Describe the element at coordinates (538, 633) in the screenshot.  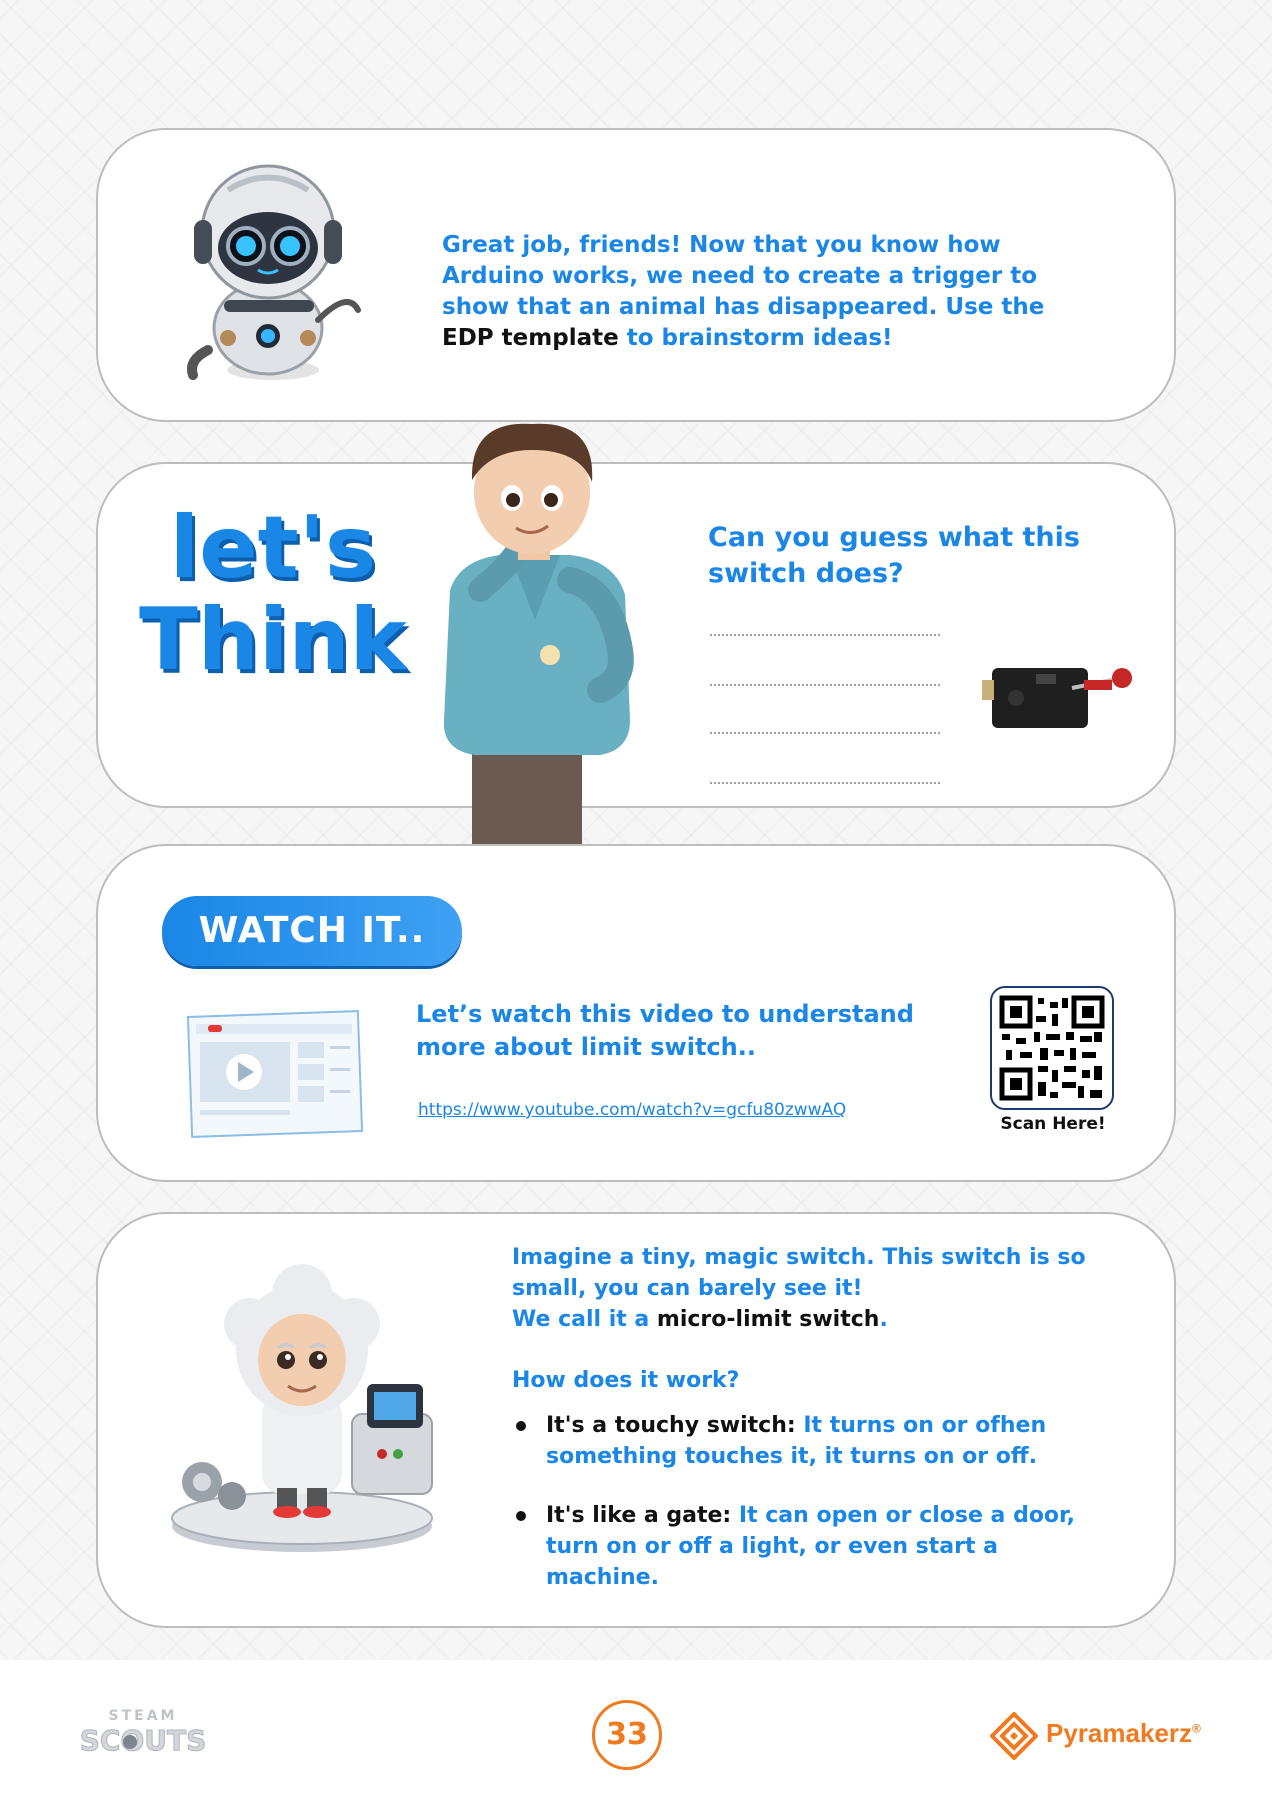
I see `boy-thinking-illustration` at that location.